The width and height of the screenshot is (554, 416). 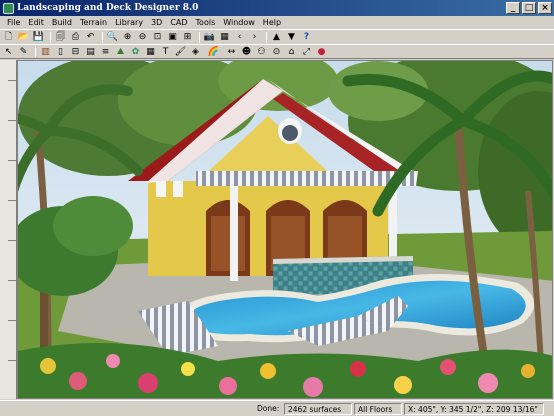 What do you see at coordinates (268, 408) in the screenshot?
I see `status-done-label: Done:` at bounding box center [268, 408].